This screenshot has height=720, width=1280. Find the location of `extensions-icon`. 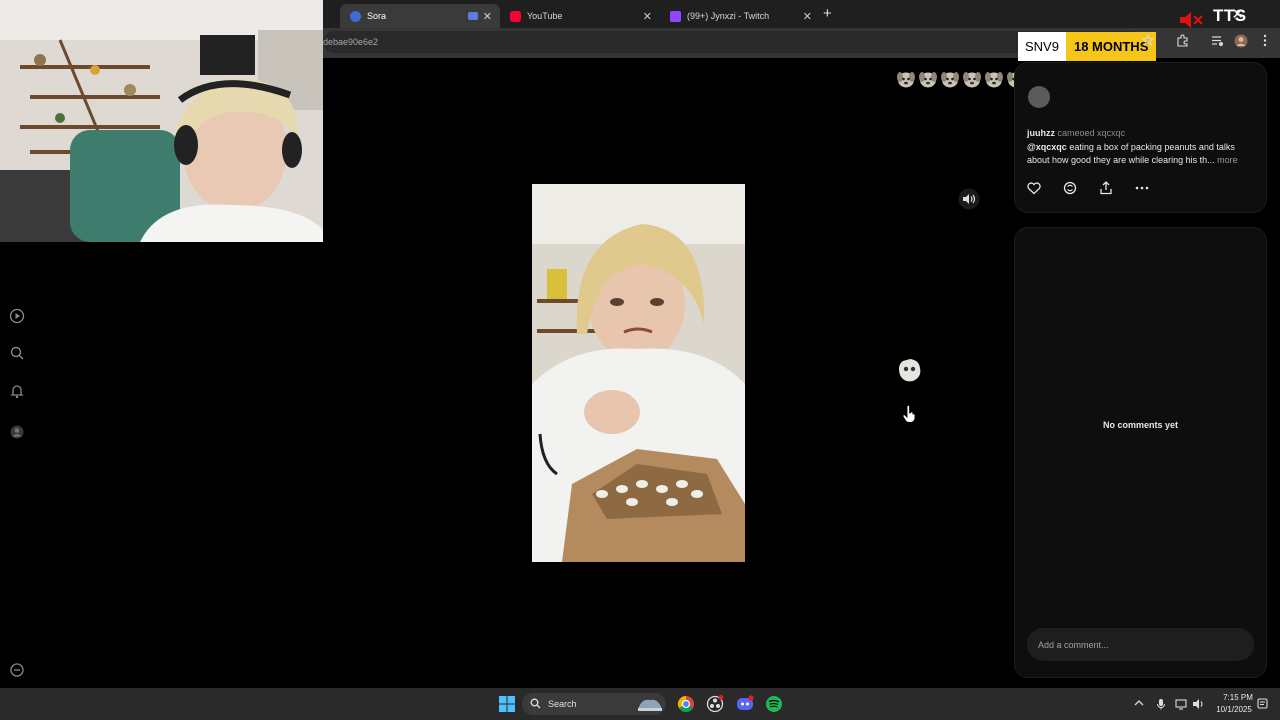

extensions-icon is located at coordinates (1182, 40).